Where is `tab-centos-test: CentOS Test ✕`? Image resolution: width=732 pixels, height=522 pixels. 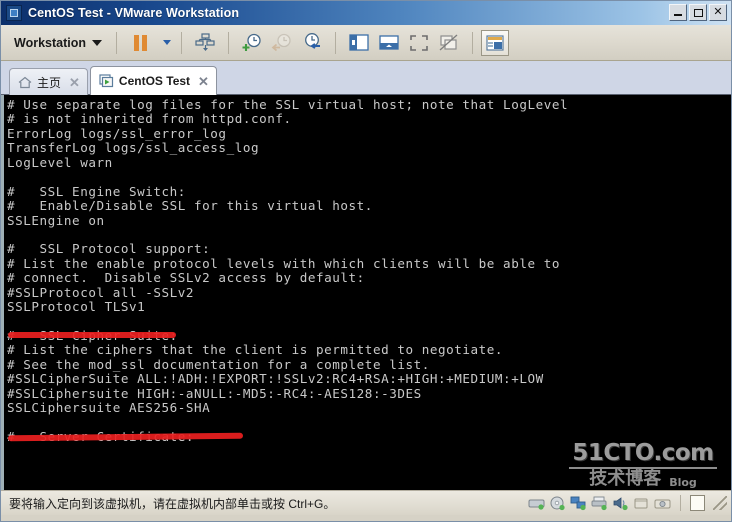
tab-centos-test: CentOS Test ✕ is located at coordinates (153, 80).